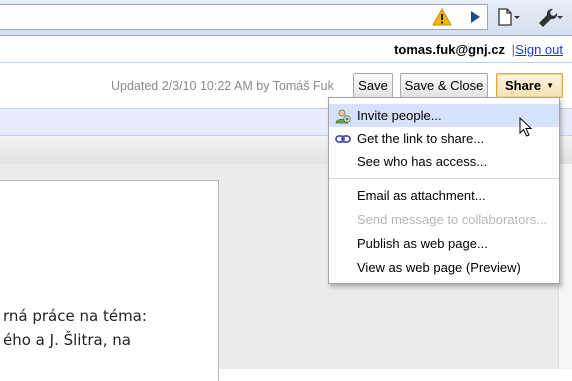 Image resolution: width=572 pixels, height=381 pixels. I want to click on dropdown-caret-icon: ▼, so click(550, 85).